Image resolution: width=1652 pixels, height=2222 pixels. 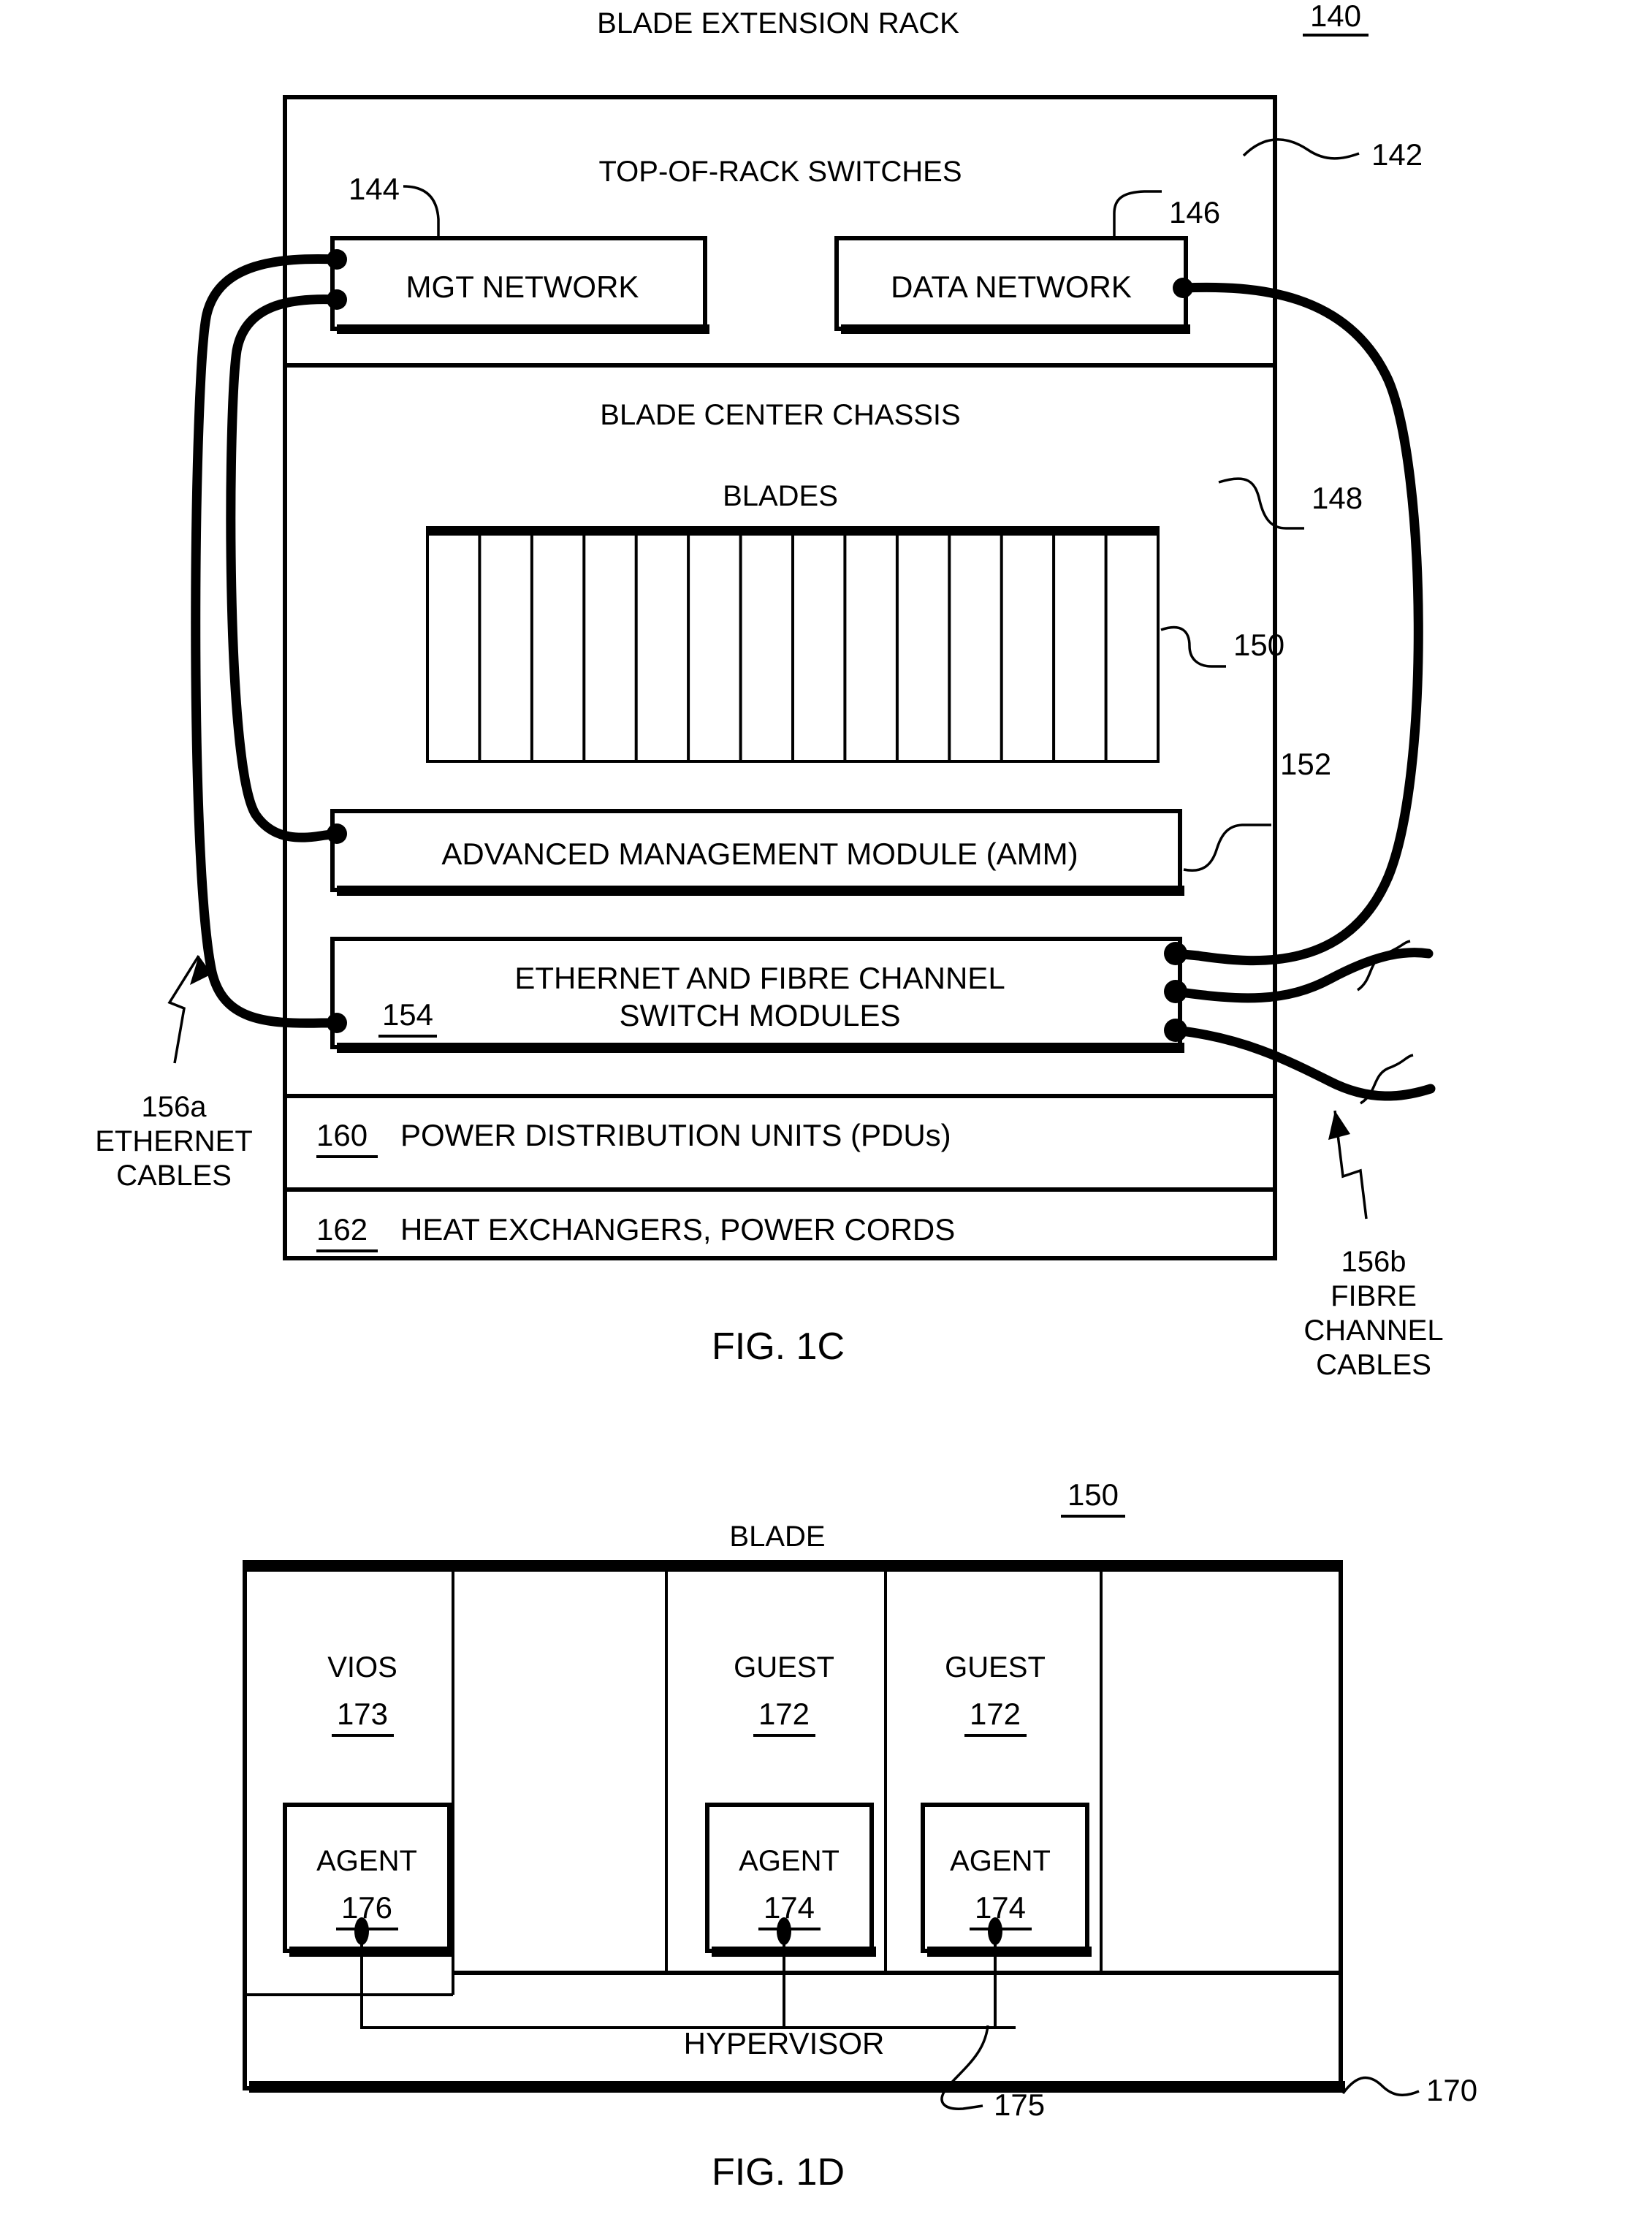 I want to click on partition-guest-label-2: GUEST, so click(x=995, y=1667).